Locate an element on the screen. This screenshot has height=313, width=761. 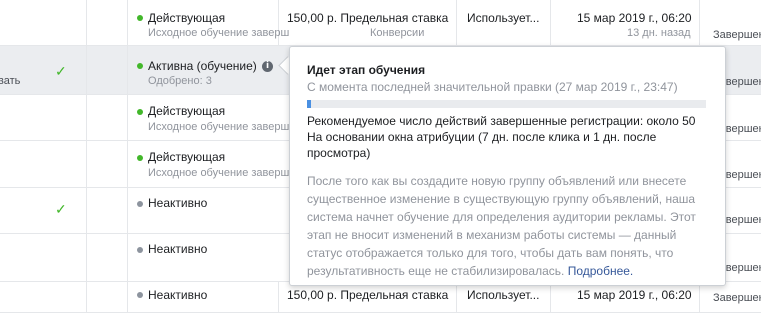
bid-type: Конверсии is located at coordinates (397, 33).